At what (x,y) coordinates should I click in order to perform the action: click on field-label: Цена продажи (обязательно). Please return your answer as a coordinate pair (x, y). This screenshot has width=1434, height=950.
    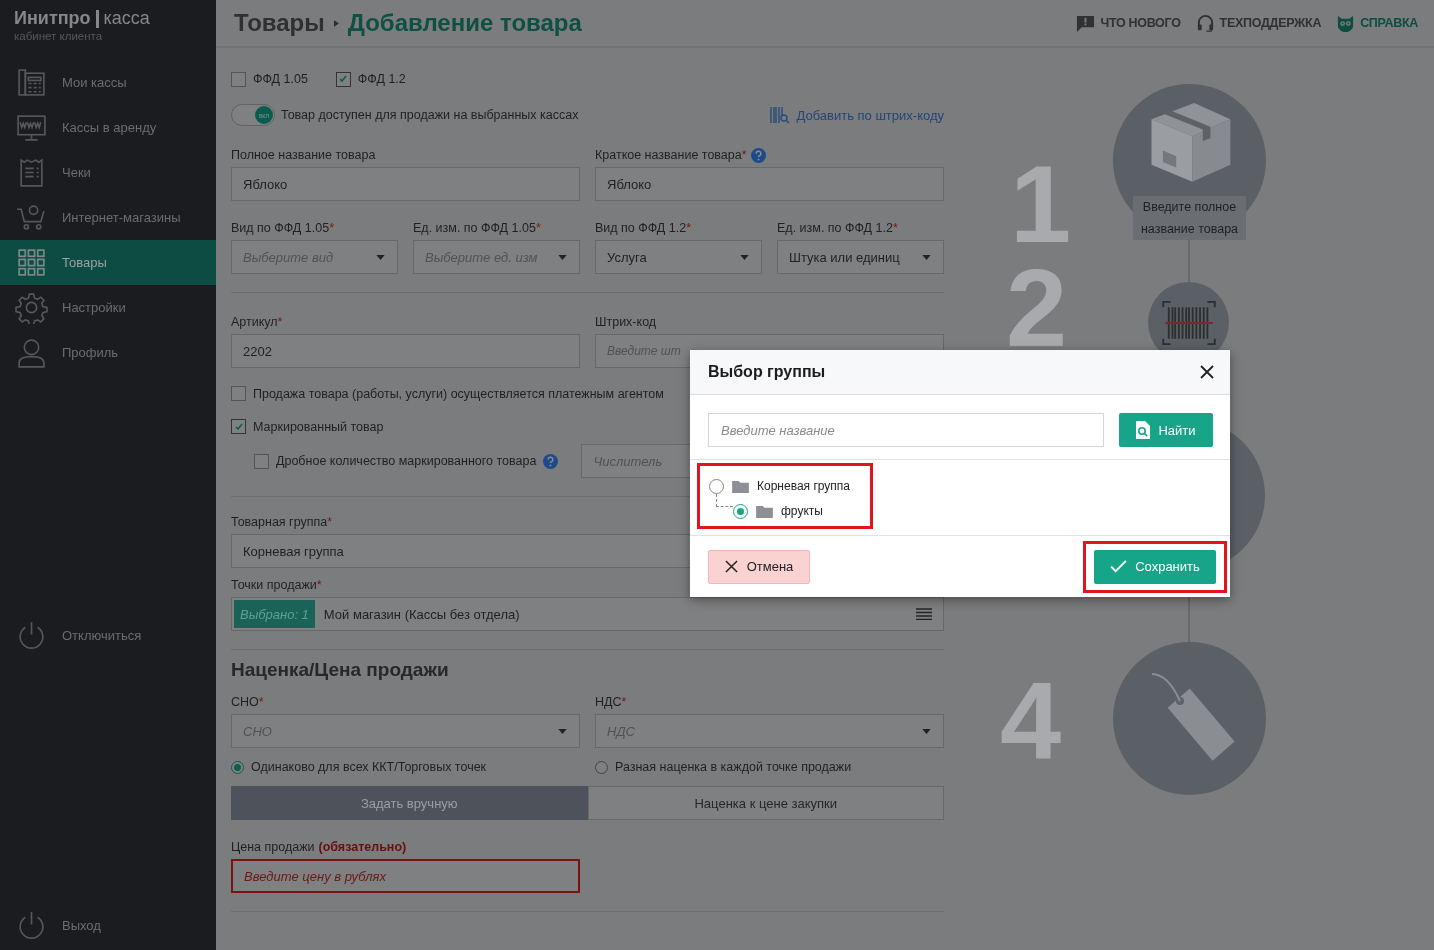
    Looking at the image, I should click on (319, 847).